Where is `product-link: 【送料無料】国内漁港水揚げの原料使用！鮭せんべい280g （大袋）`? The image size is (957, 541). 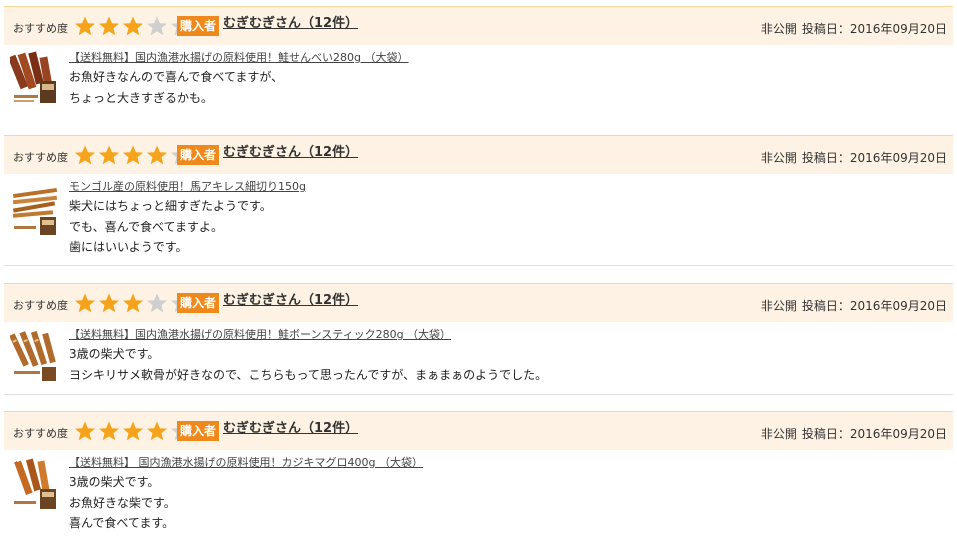
product-link: 【送料無料】国内漁港水揚げの原料使用！鮭せんべい280g （大袋） is located at coordinates (238, 57).